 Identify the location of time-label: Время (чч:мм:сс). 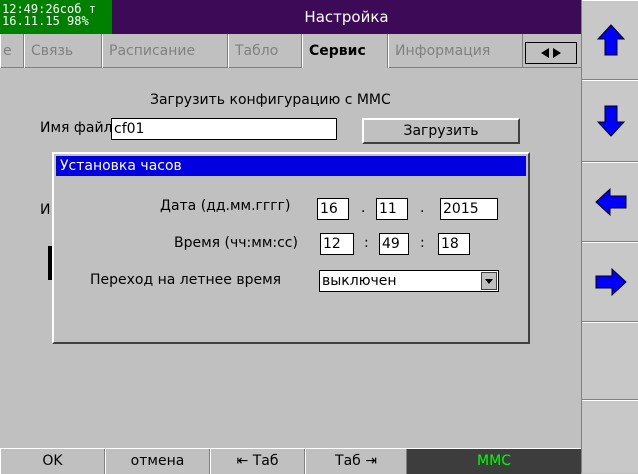
(236, 243).